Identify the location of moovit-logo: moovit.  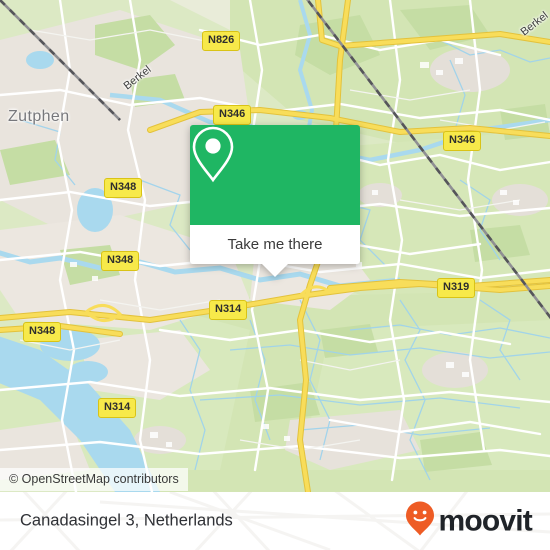
(469, 521).